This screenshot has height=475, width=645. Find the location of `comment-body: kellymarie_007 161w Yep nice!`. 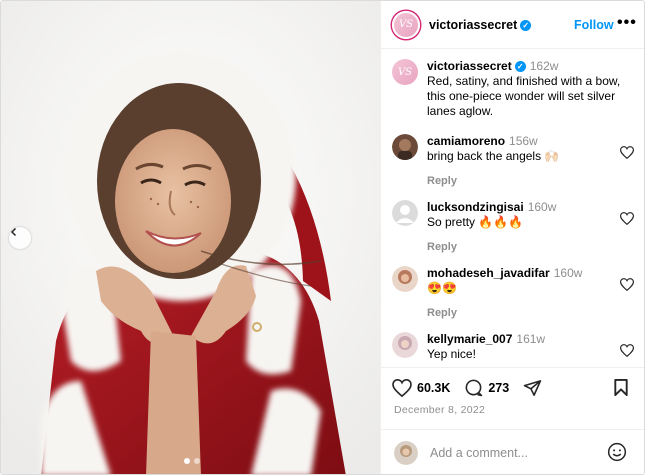

comment-body: kellymarie_007 161w Yep nice! is located at coordinates (517, 347).